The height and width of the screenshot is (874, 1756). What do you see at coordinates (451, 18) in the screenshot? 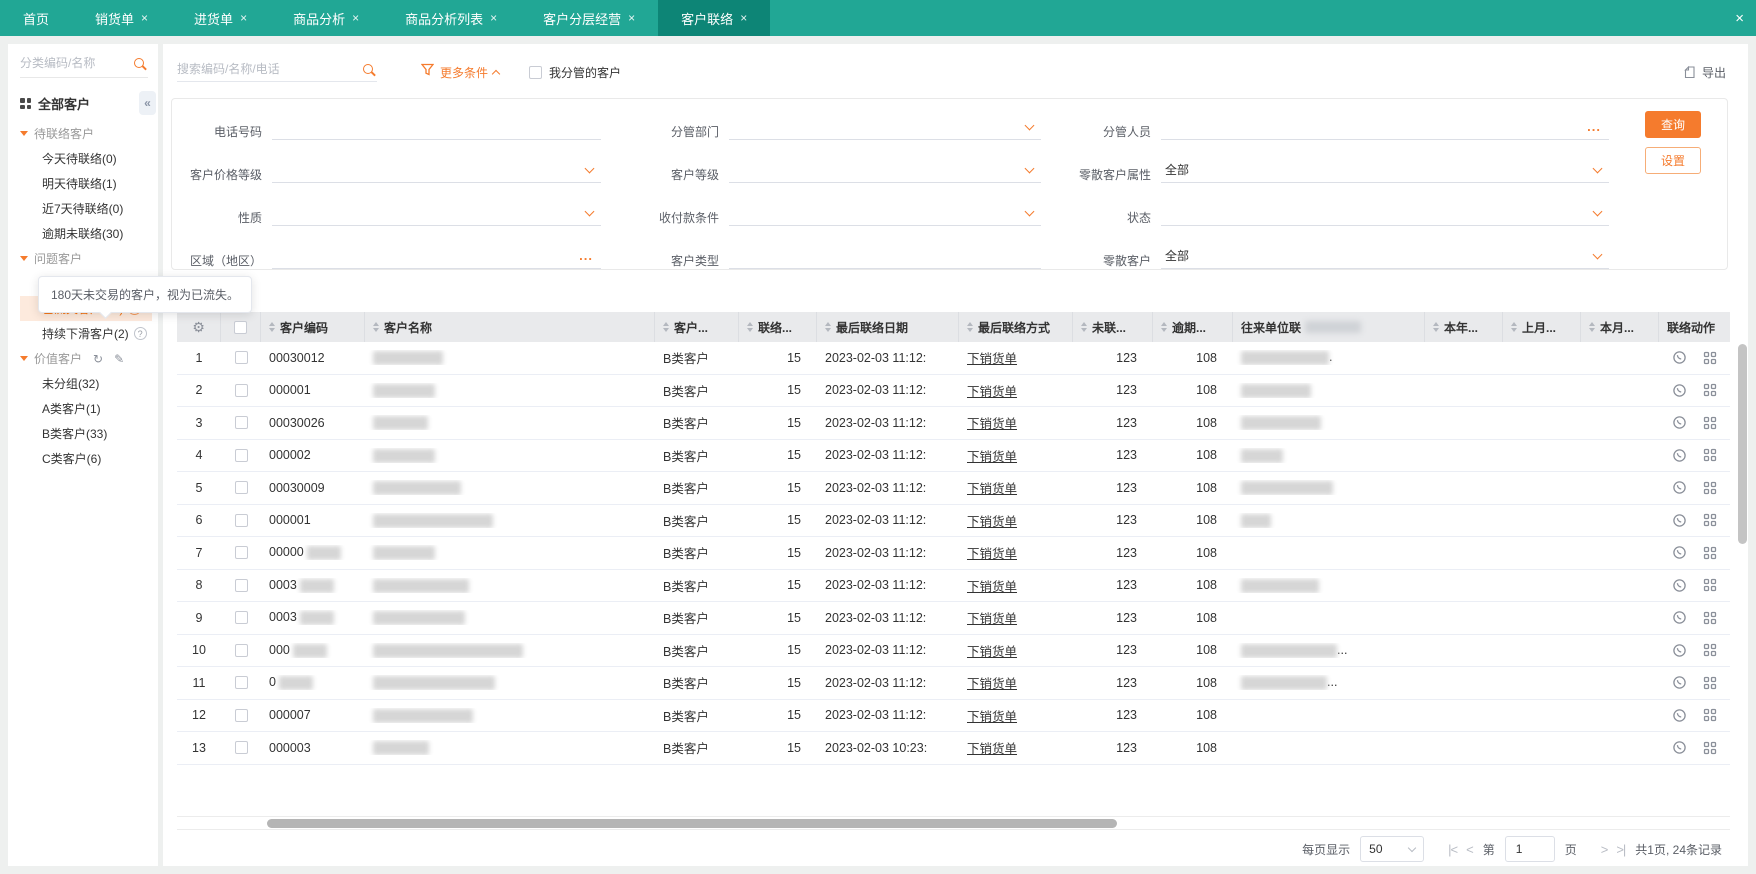
I see `tab: 商品分析列表 ×` at bounding box center [451, 18].